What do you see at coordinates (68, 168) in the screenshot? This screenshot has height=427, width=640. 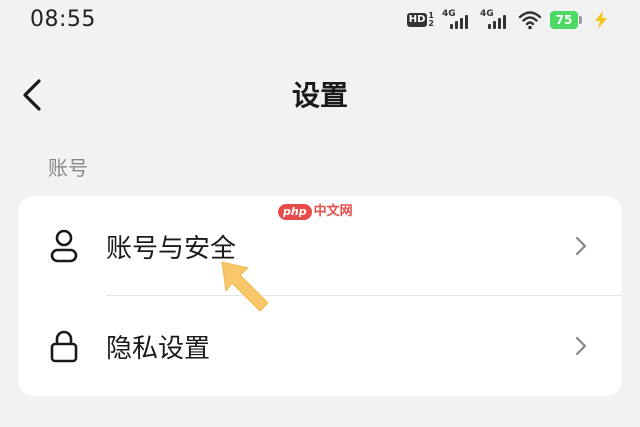 I see `section-label-account: 账号` at bounding box center [68, 168].